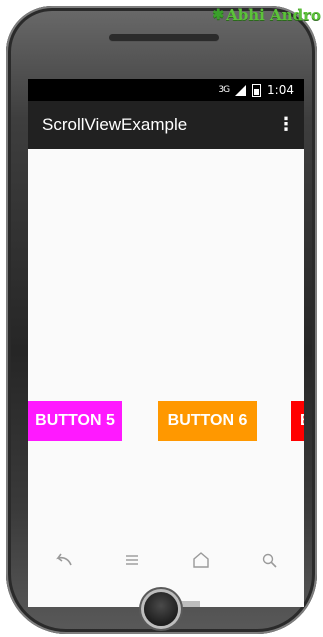 This screenshot has width=323, height=637. I want to click on network-type: 3G, so click(224, 90).